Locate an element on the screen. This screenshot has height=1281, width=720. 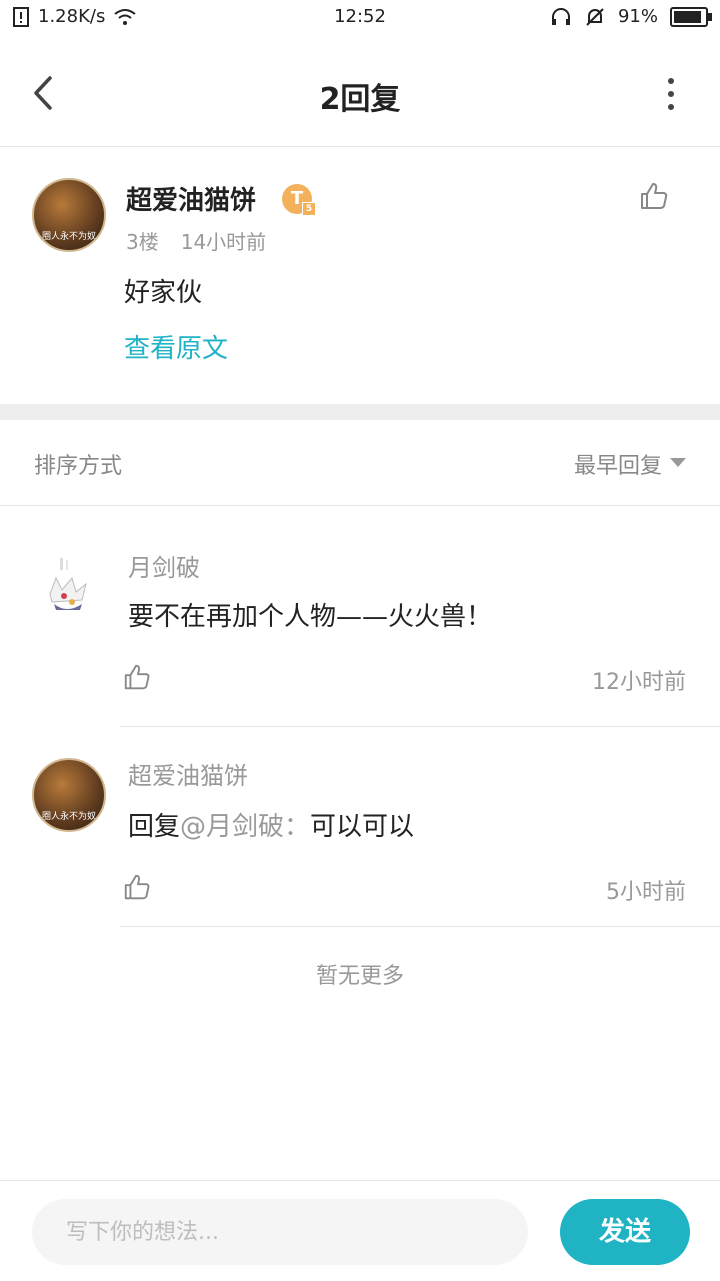
status-bar: 1.28K/s 12:52 91% is located at coordinates (360, 18).